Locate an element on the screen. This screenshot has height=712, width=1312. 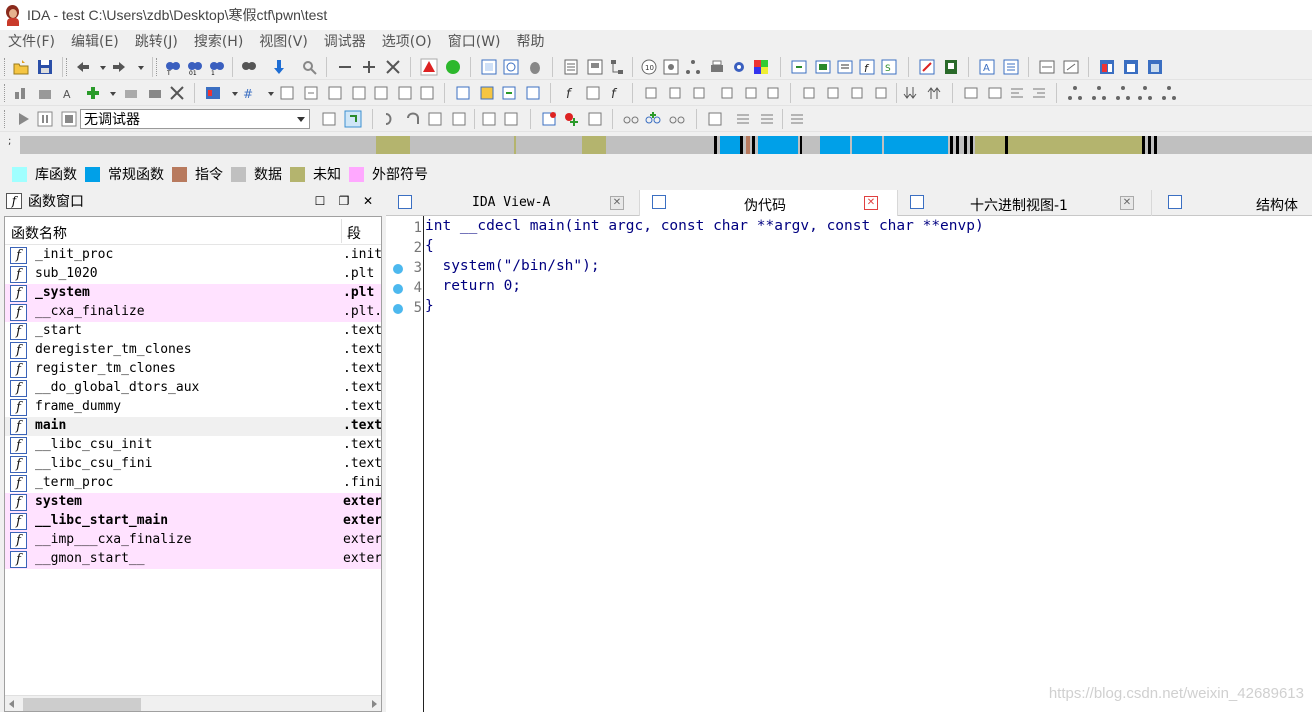
add-green-icon is located at coordinates (93, 93).